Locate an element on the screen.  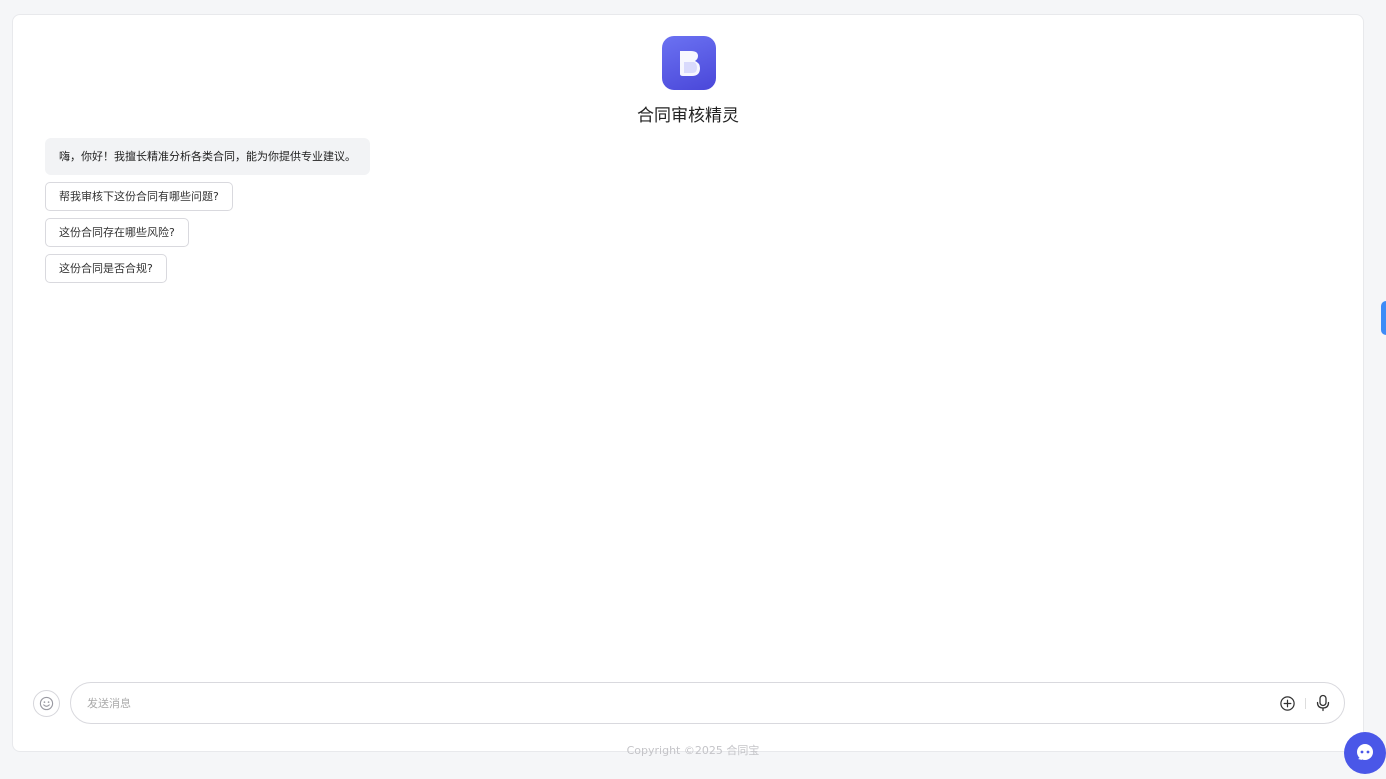
attach-button is located at coordinates (1287, 703).